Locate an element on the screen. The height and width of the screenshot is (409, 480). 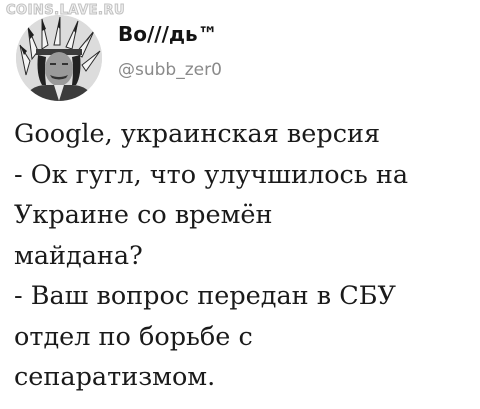
tweet-line: - Ок гугл, что улучшилось на is located at coordinates (211, 174).